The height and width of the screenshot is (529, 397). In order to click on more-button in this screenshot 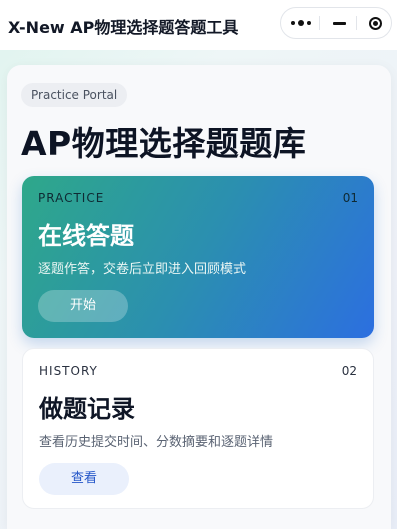, I will do `click(301, 23)`.